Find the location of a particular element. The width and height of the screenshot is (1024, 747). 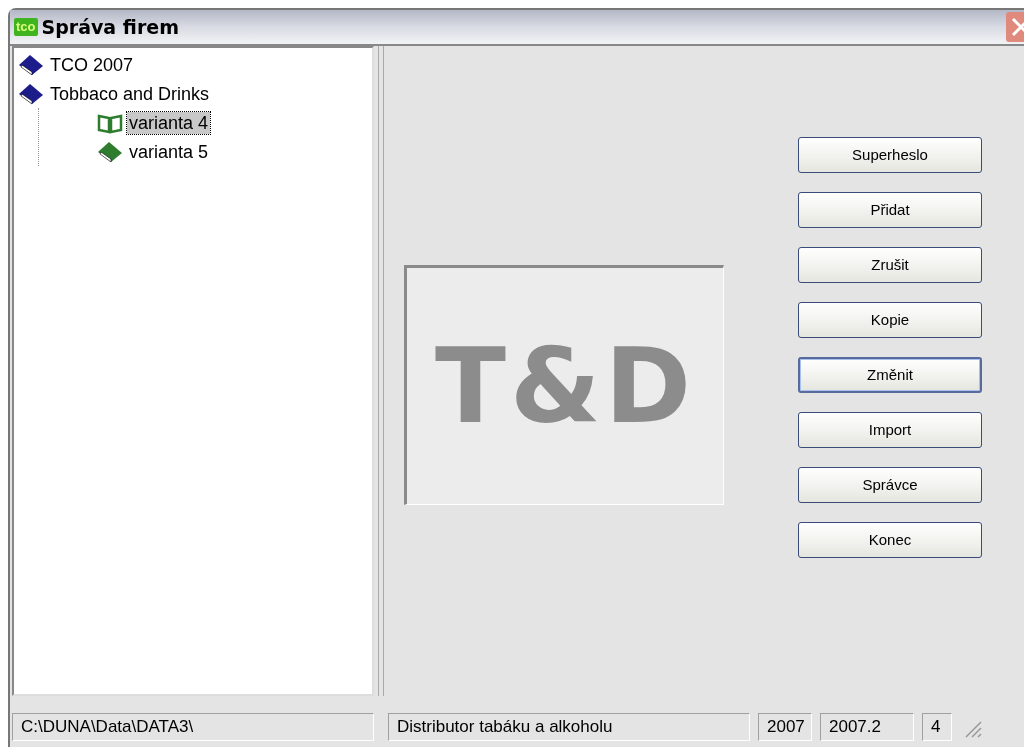

tree-item: varianta 4 is located at coordinates (169, 122).